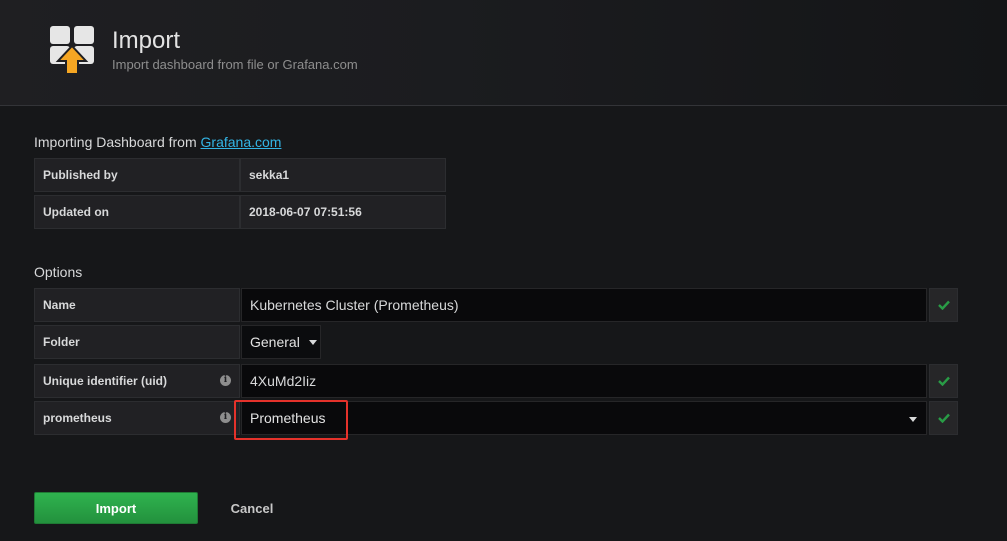  Describe the element at coordinates (943, 305) in the screenshot. I see `name-valid-check-icon` at that location.